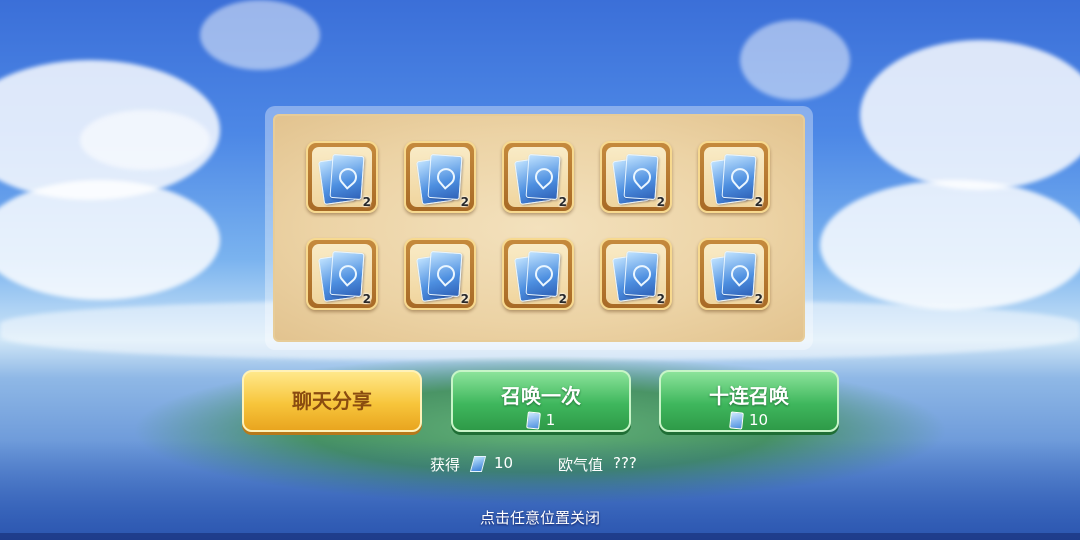 The image size is (1080, 540). I want to click on luck-value: ???, so click(625, 463).